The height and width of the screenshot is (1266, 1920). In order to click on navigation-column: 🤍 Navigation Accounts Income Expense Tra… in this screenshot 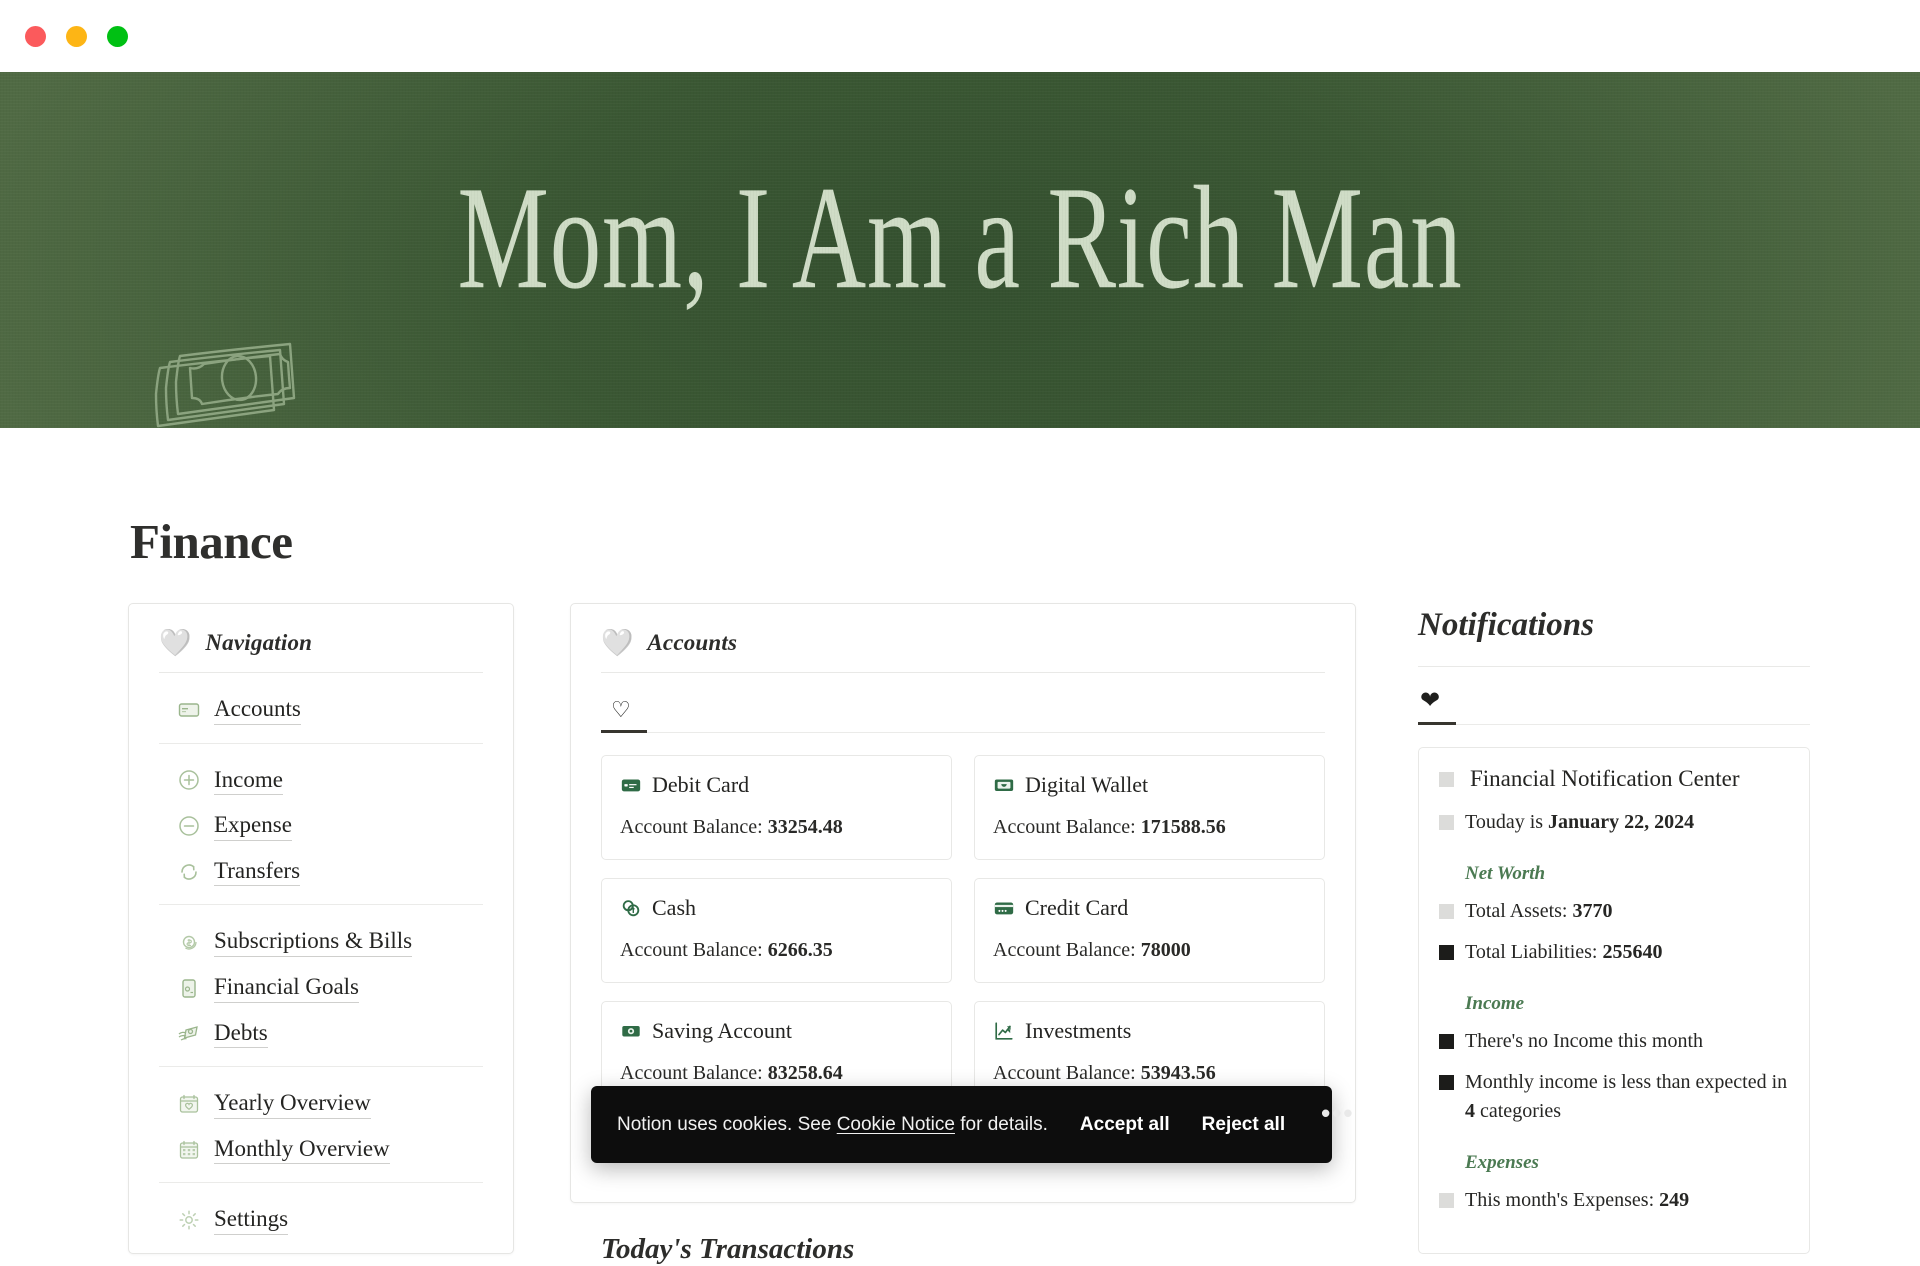, I will do `click(321, 928)`.